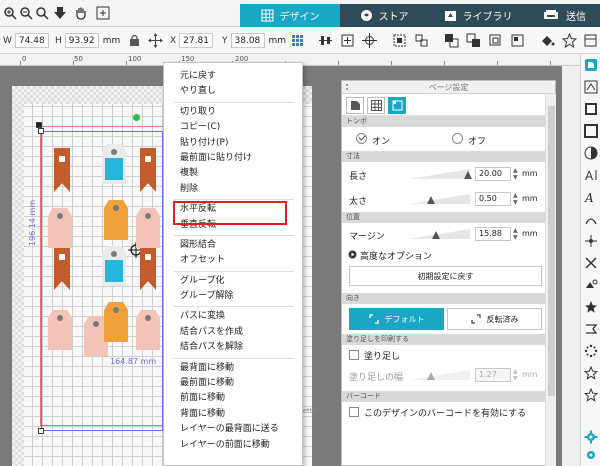 The height and width of the screenshot is (466, 600). Describe the element at coordinates (196, 40) in the screenshot. I see `x-input: 27.81` at that location.